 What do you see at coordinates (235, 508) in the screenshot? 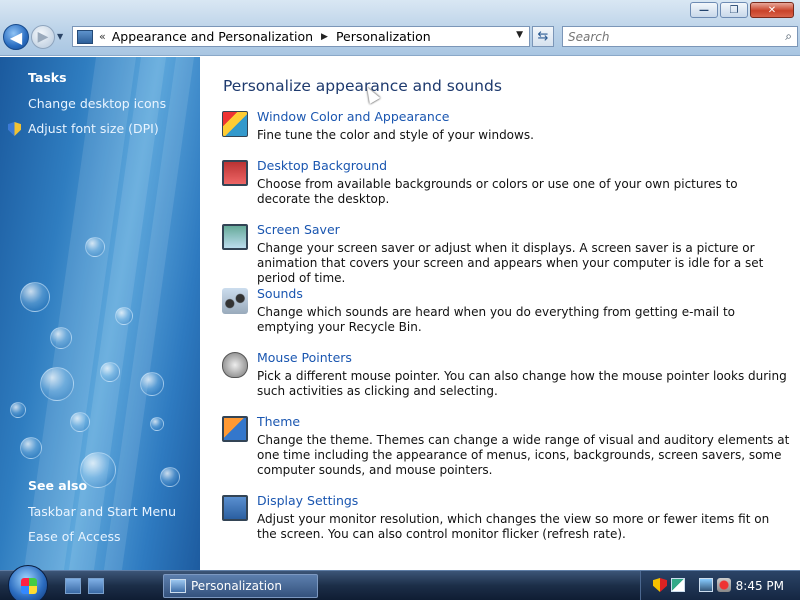
I see `display-settings-icon` at bounding box center [235, 508].